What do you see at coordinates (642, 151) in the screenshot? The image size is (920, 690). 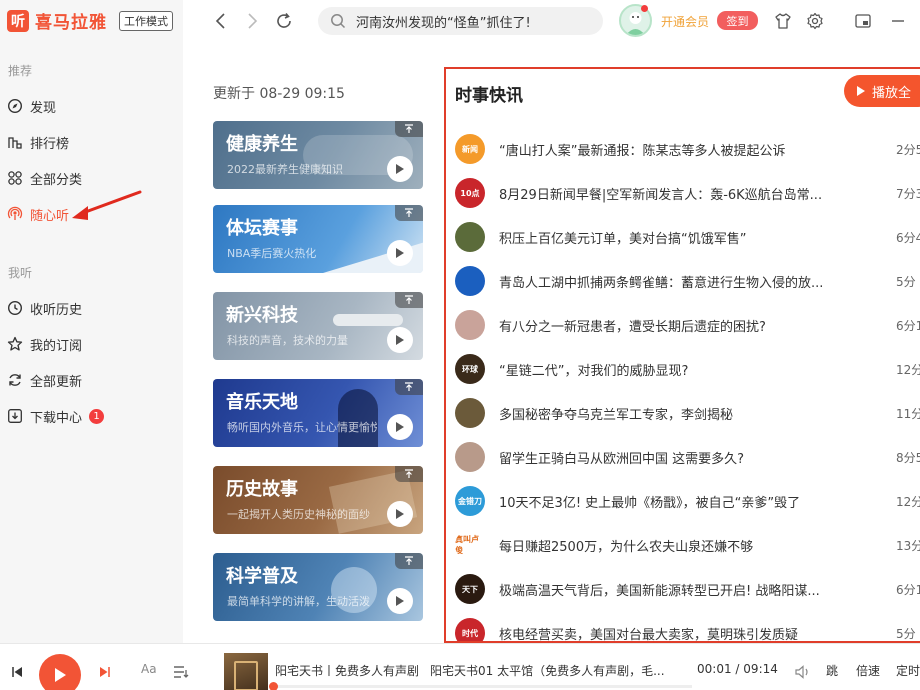 I see `news-title: “唐山打人案”最新通报：陈某志等多人被提起公诉` at bounding box center [642, 151].